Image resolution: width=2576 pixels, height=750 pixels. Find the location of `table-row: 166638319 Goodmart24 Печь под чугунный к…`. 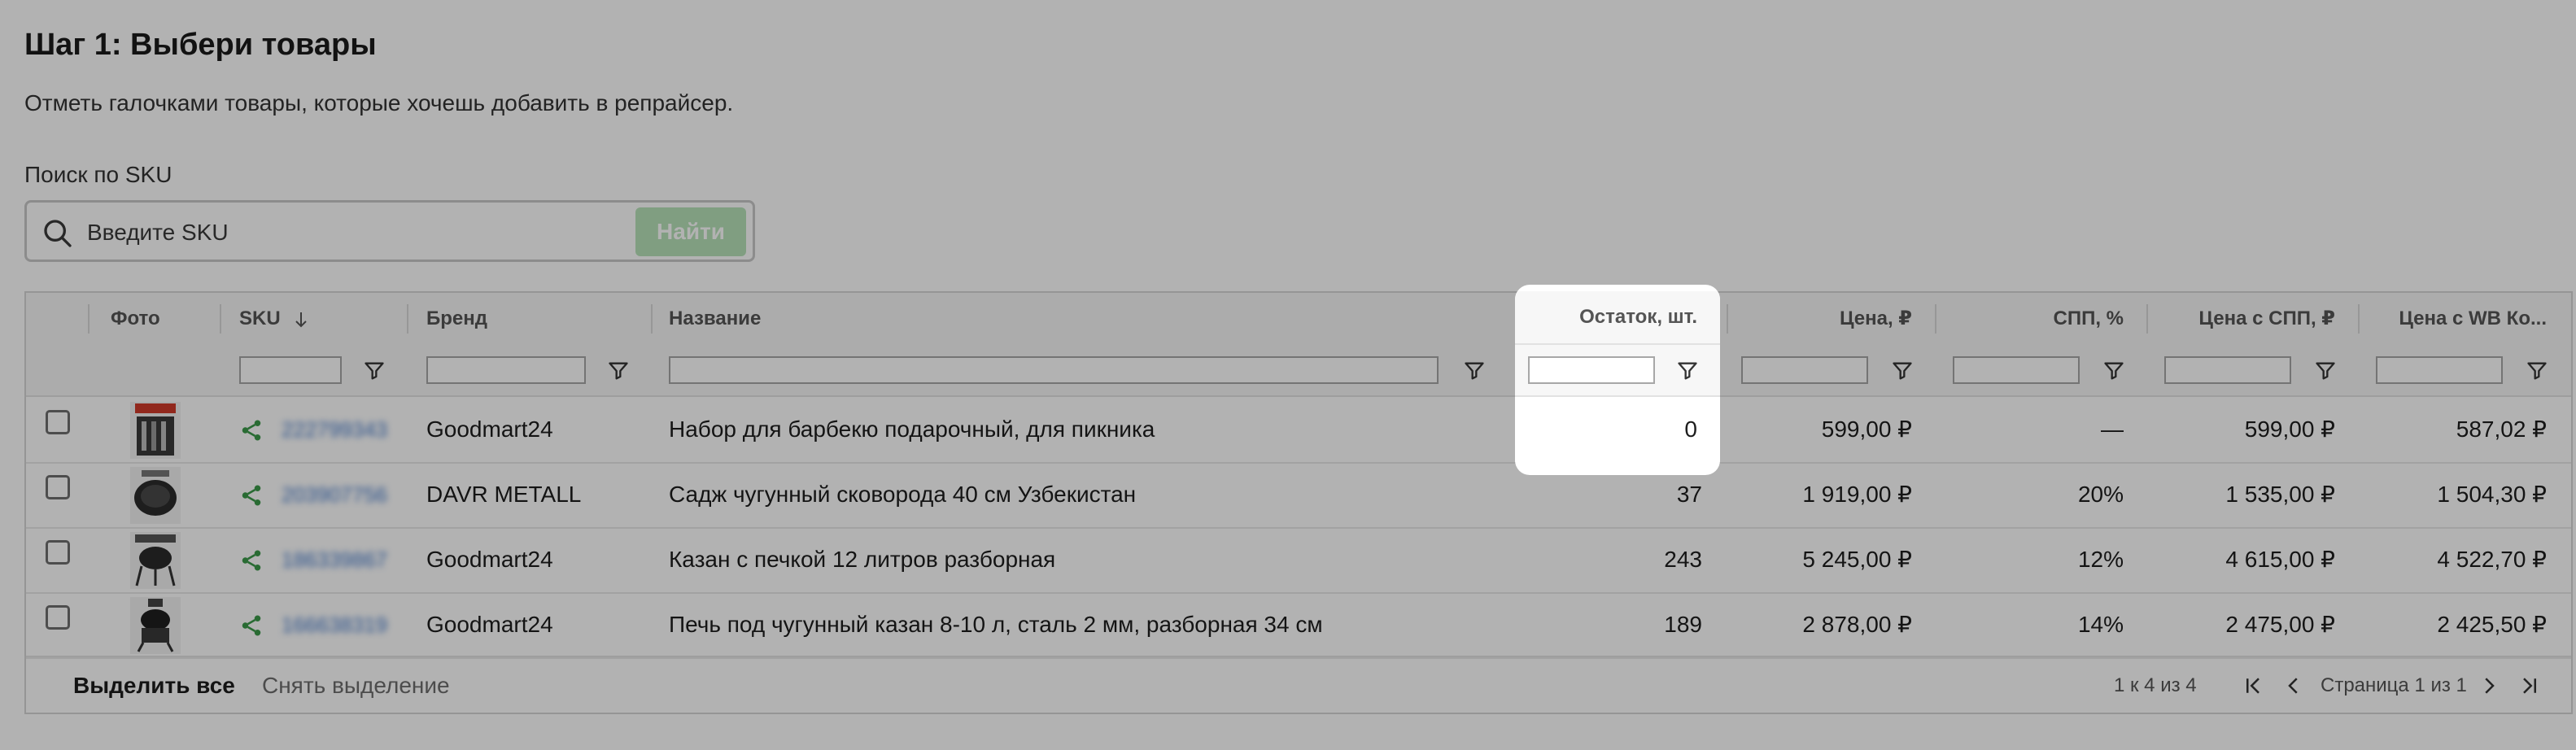

table-row: 166638319 Goodmart24 Печь под чугунный к… is located at coordinates (1298, 625).